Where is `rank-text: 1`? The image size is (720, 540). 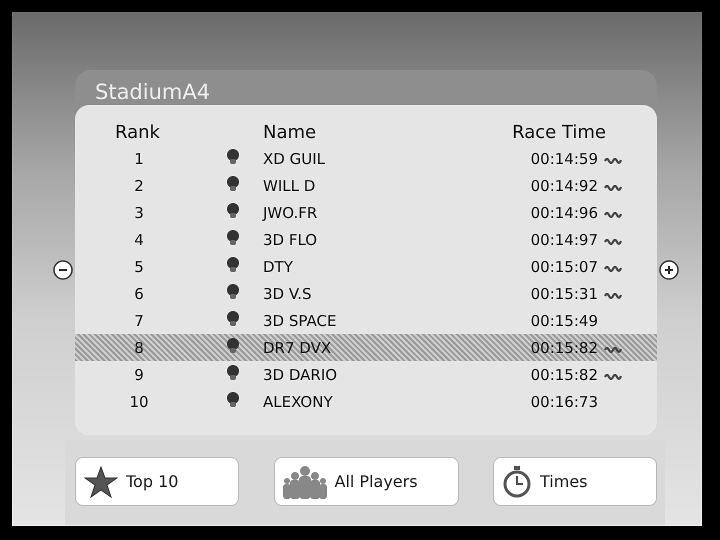 rank-text: 1 is located at coordinates (139, 159).